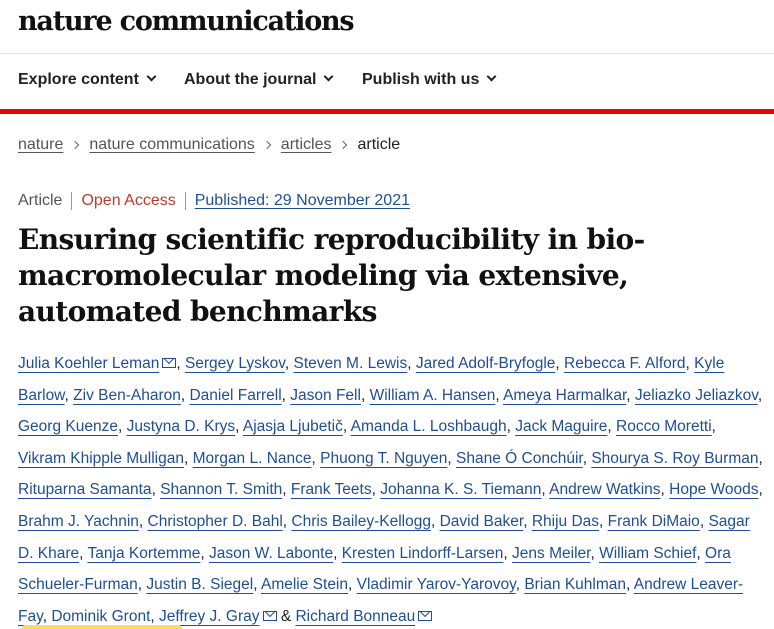 Image resolution: width=774 pixels, height=629 pixels. Describe the element at coordinates (561, 426) in the screenshot. I see `author-link: Jack Maguire` at that location.